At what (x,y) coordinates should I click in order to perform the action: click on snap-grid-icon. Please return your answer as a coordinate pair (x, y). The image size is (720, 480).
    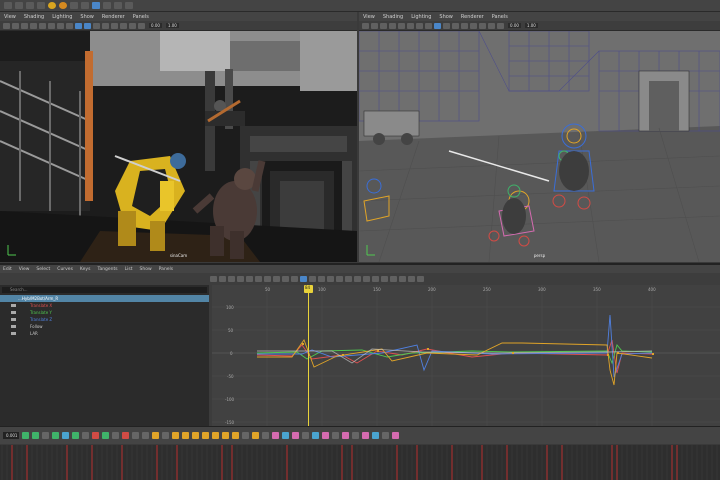
    Looking at the image, I should click on (52, 5).